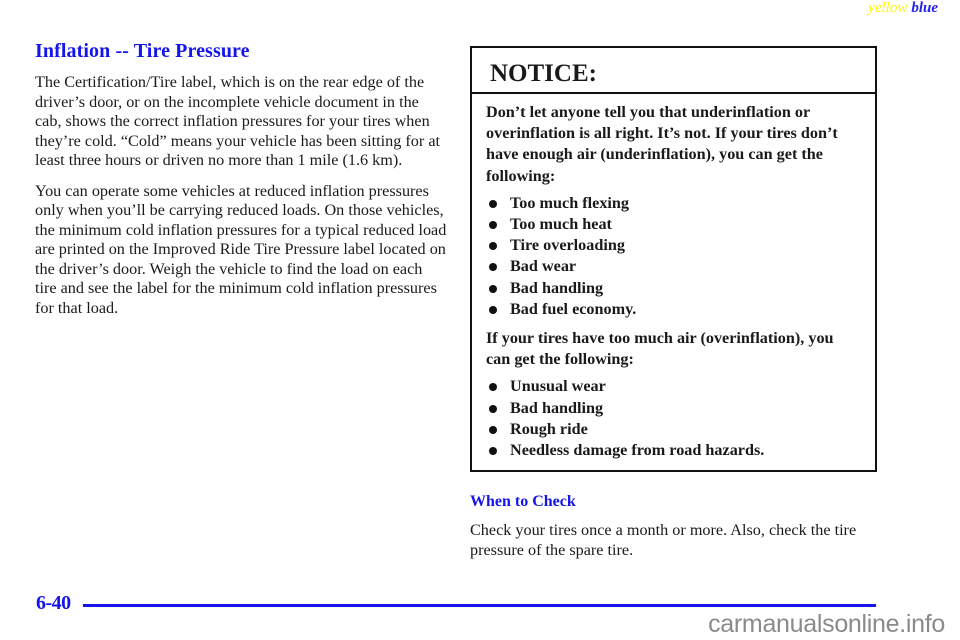 This screenshot has height=640, width=960. I want to click on list-item: Rough ride, so click(673, 429).